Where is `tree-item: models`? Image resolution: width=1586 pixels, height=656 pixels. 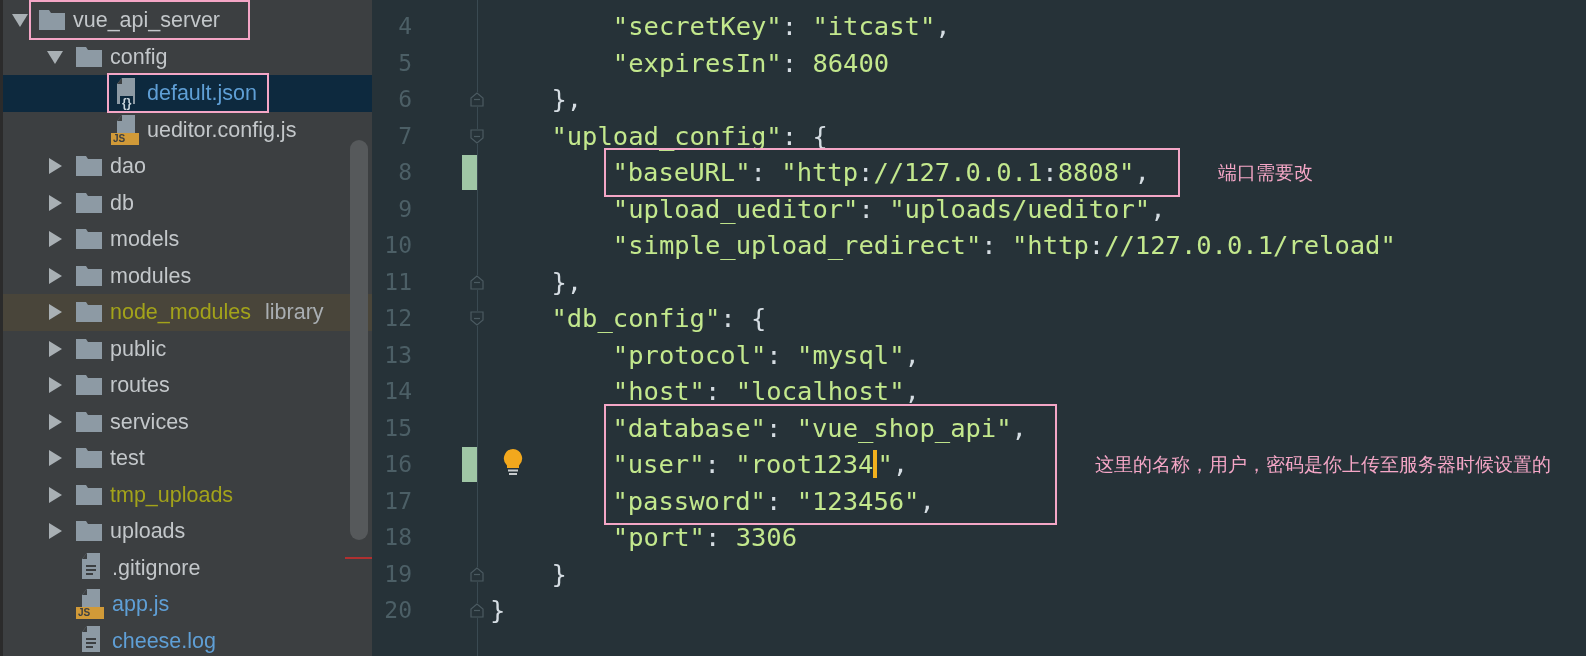
tree-item: models is located at coordinates (187, 239).